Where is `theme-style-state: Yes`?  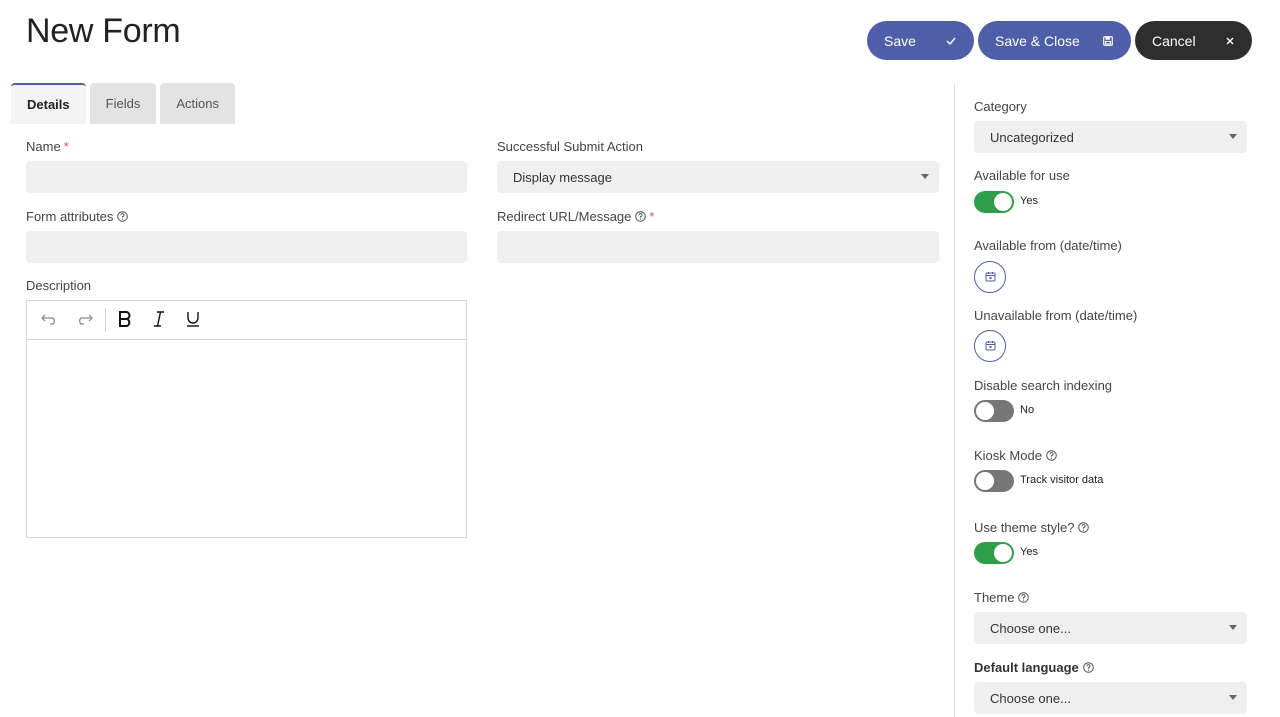
theme-style-state: Yes is located at coordinates (1029, 552).